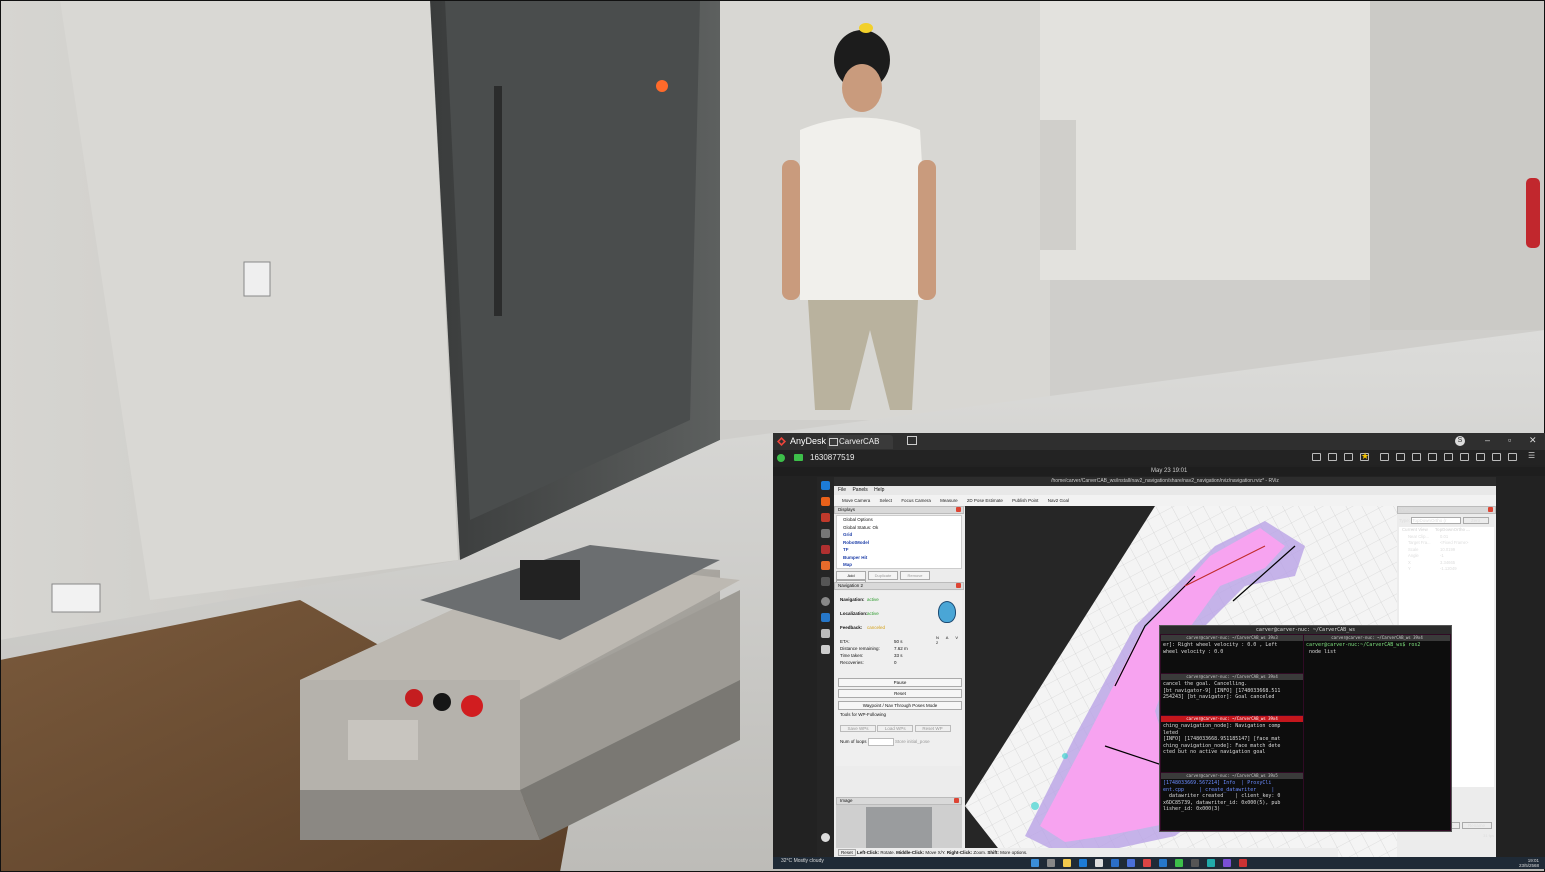 The image size is (1545, 872). I want to click on chat-window-icon, so click(1416, 457).